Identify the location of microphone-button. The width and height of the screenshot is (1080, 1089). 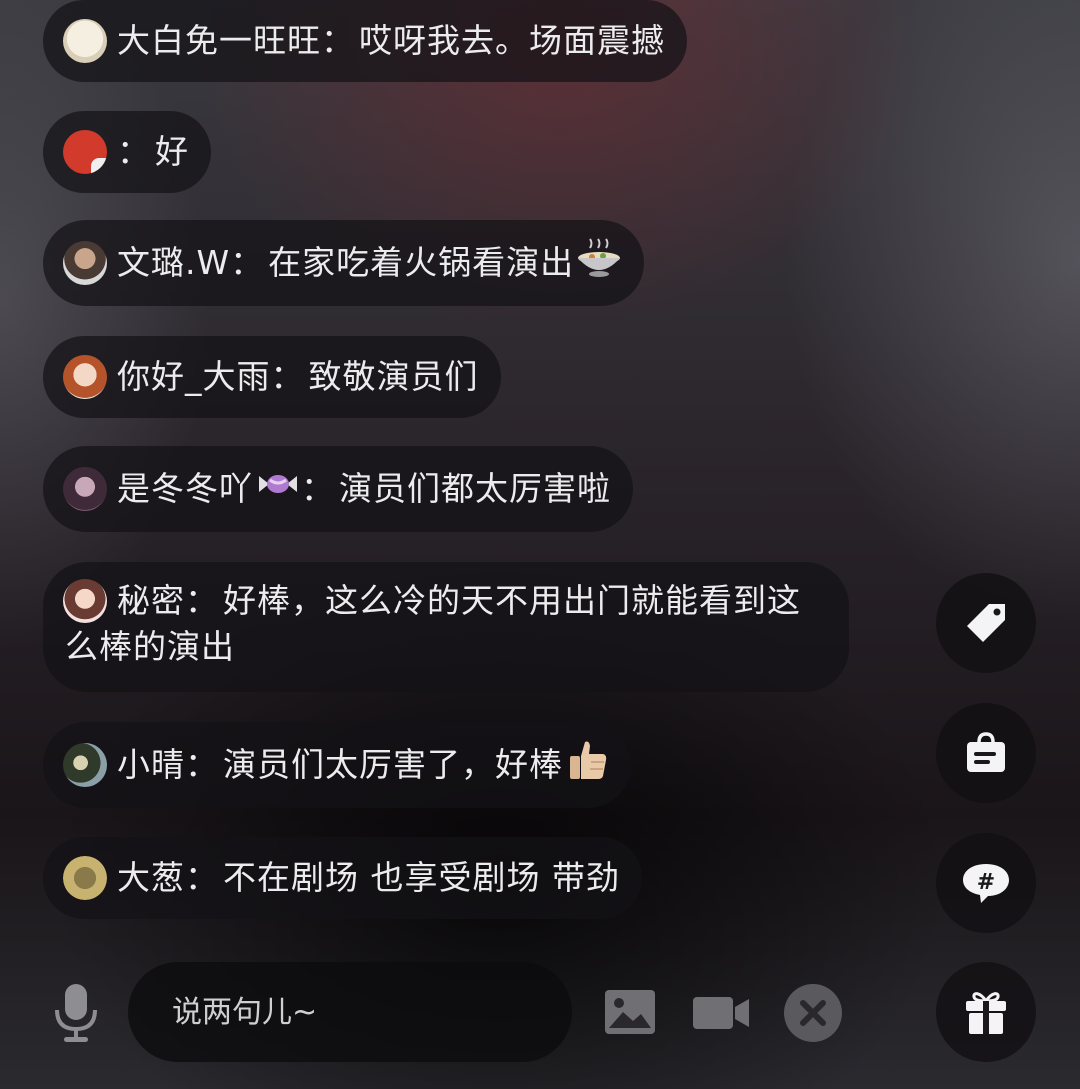
(76, 1013).